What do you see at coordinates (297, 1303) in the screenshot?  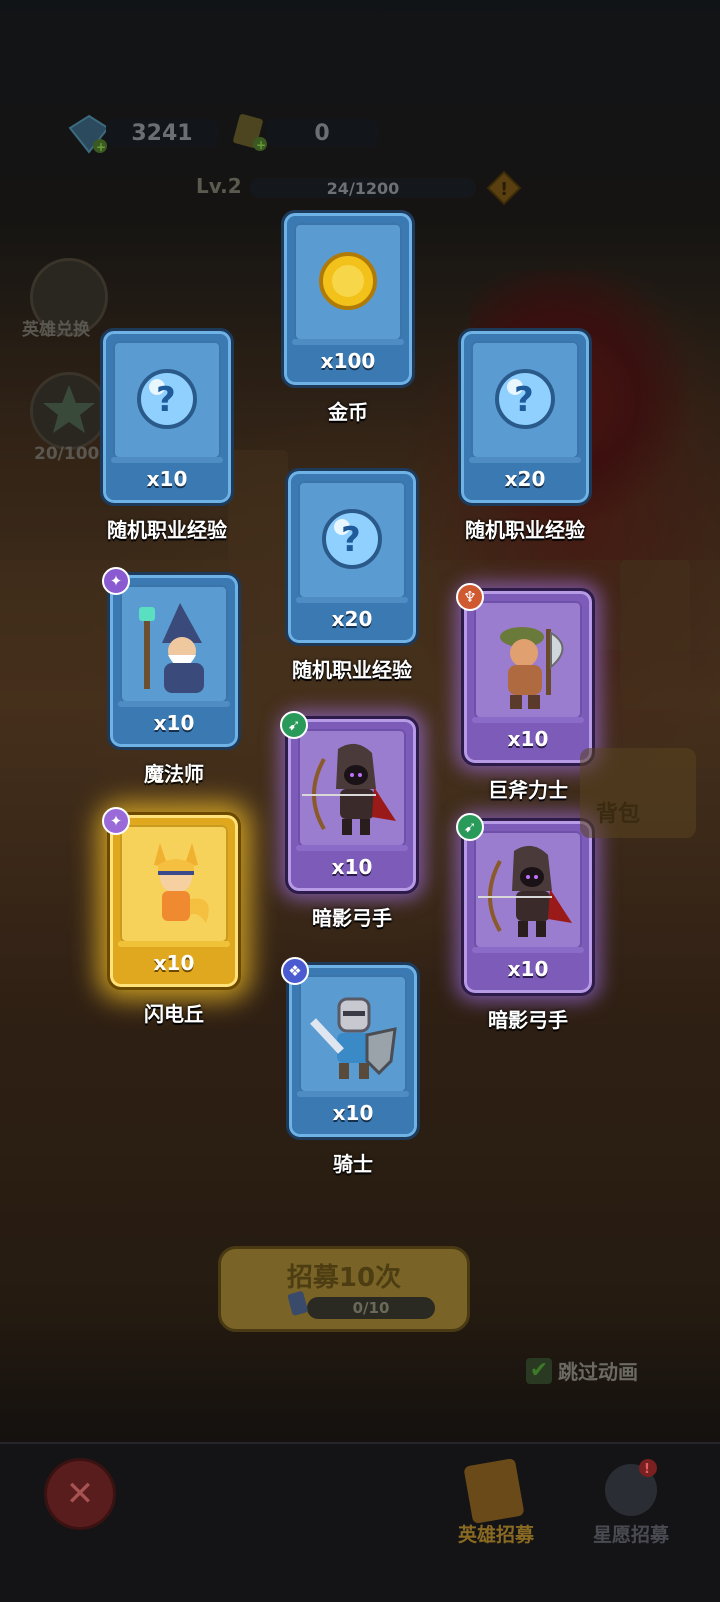 I see `recruit-ticket-icon` at bounding box center [297, 1303].